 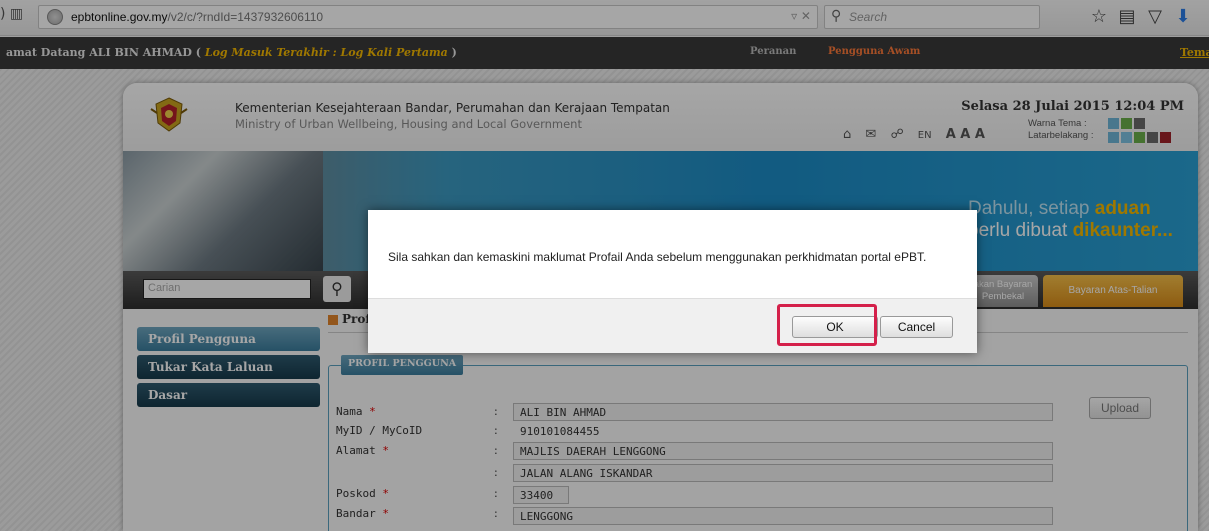 What do you see at coordinates (827, 325) in the screenshot?
I see `ok-highlight-box` at bounding box center [827, 325].